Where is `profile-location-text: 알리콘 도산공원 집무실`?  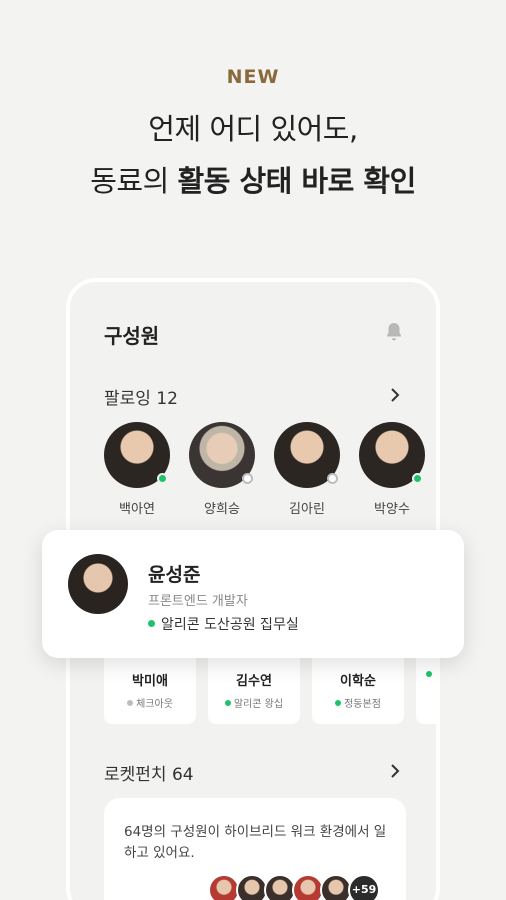
profile-location-text: 알리콘 도산공원 집무실 is located at coordinates (230, 625).